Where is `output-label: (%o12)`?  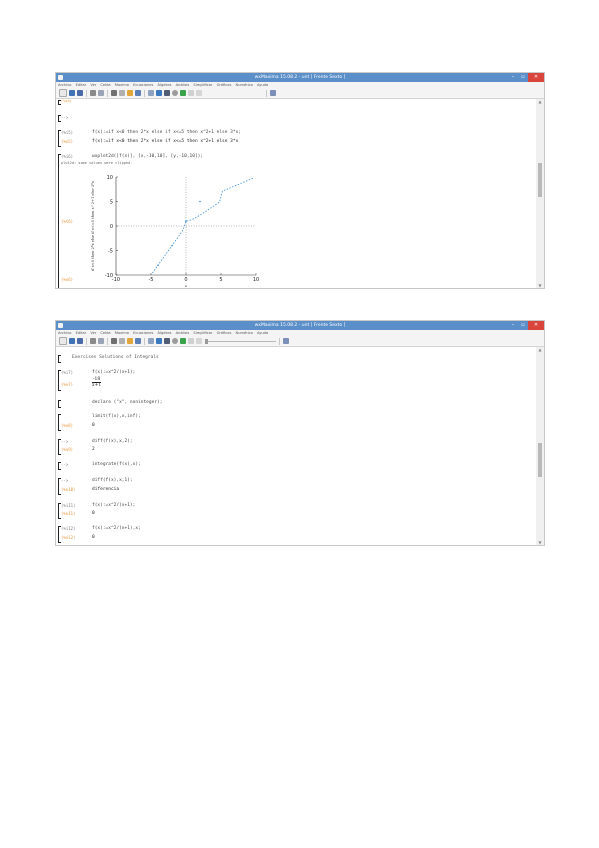 output-label: (%o12) is located at coordinates (68, 537).